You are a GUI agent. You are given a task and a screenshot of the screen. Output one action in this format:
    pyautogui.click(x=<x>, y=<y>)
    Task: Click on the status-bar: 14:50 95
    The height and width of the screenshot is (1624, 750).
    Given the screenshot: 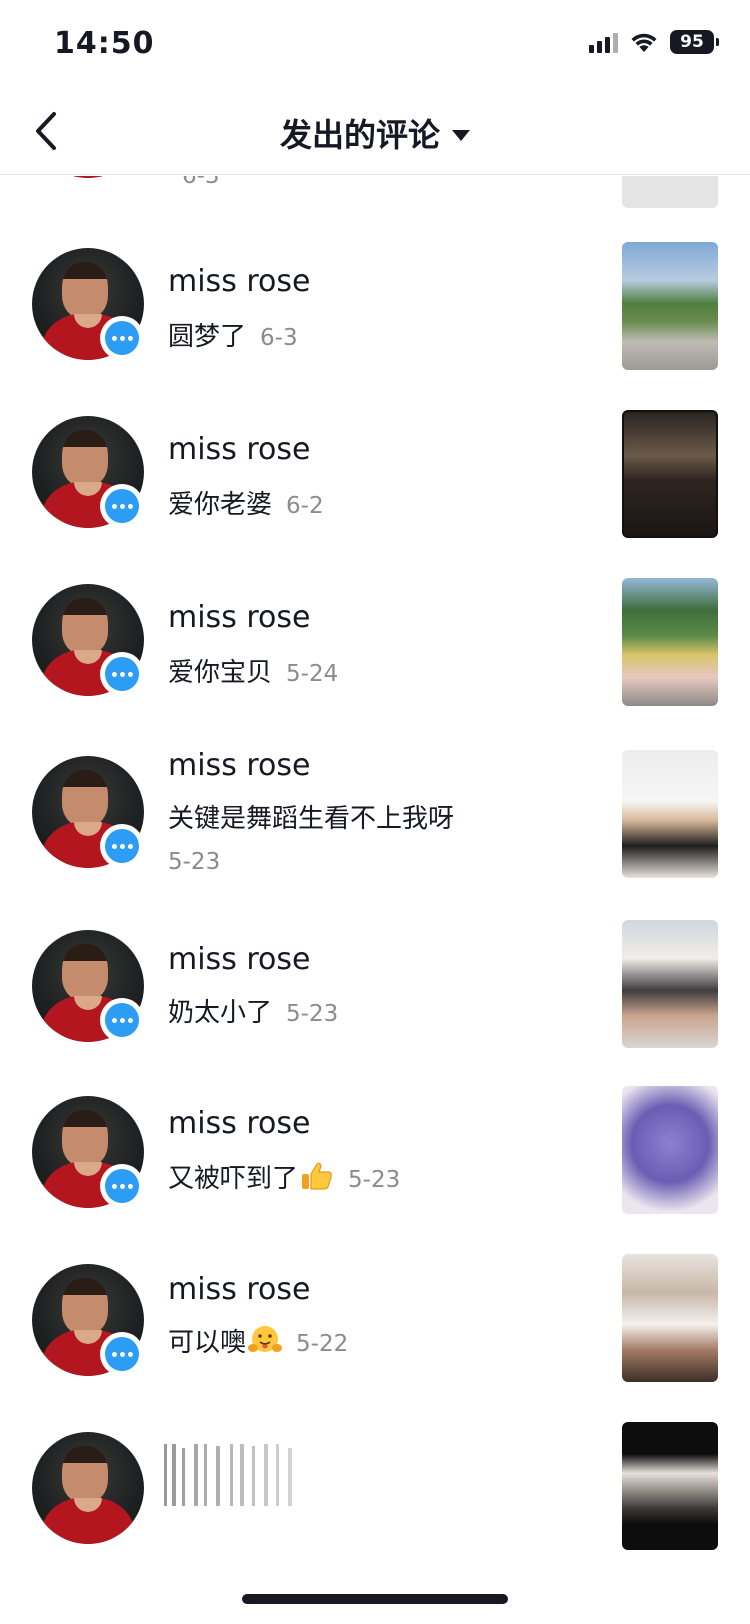 What is the action you would take?
    pyautogui.click(x=375, y=45)
    